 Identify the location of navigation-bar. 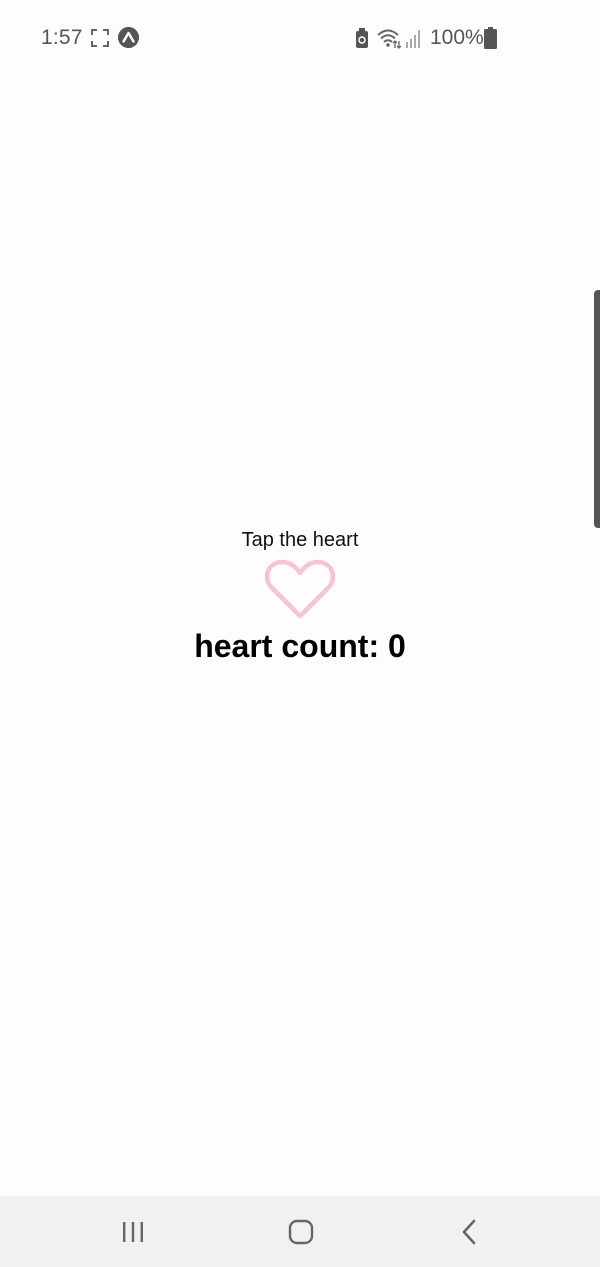
(300, 1231).